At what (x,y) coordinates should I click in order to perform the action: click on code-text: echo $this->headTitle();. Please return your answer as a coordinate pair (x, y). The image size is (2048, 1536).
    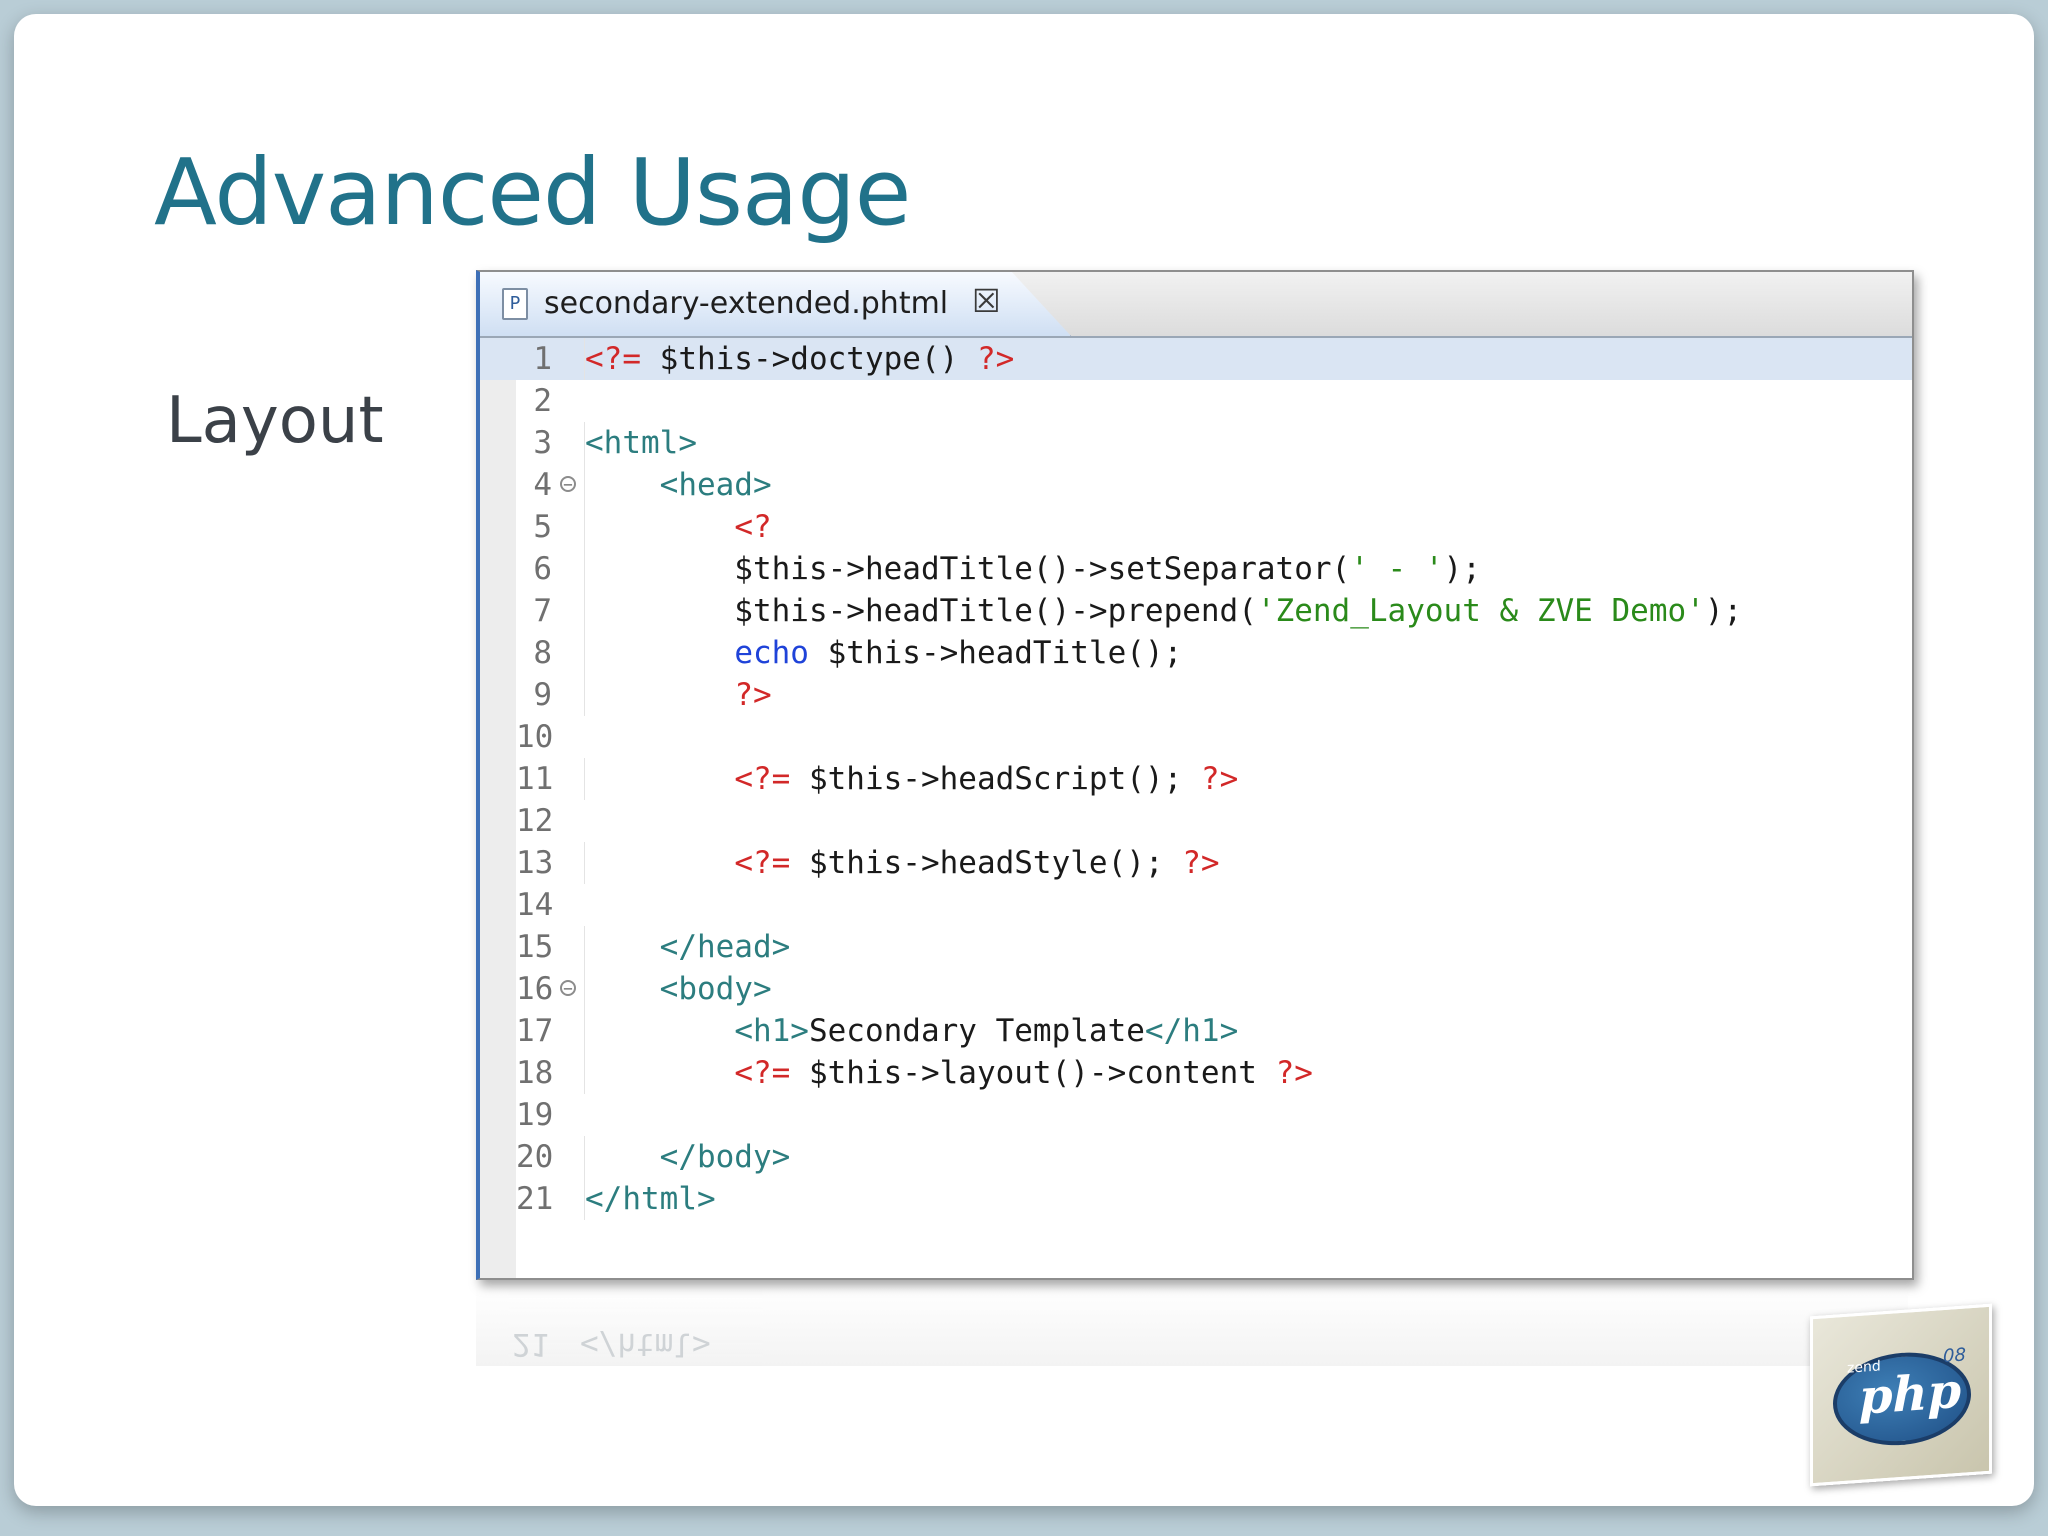
    Looking at the image, I should click on (883, 653).